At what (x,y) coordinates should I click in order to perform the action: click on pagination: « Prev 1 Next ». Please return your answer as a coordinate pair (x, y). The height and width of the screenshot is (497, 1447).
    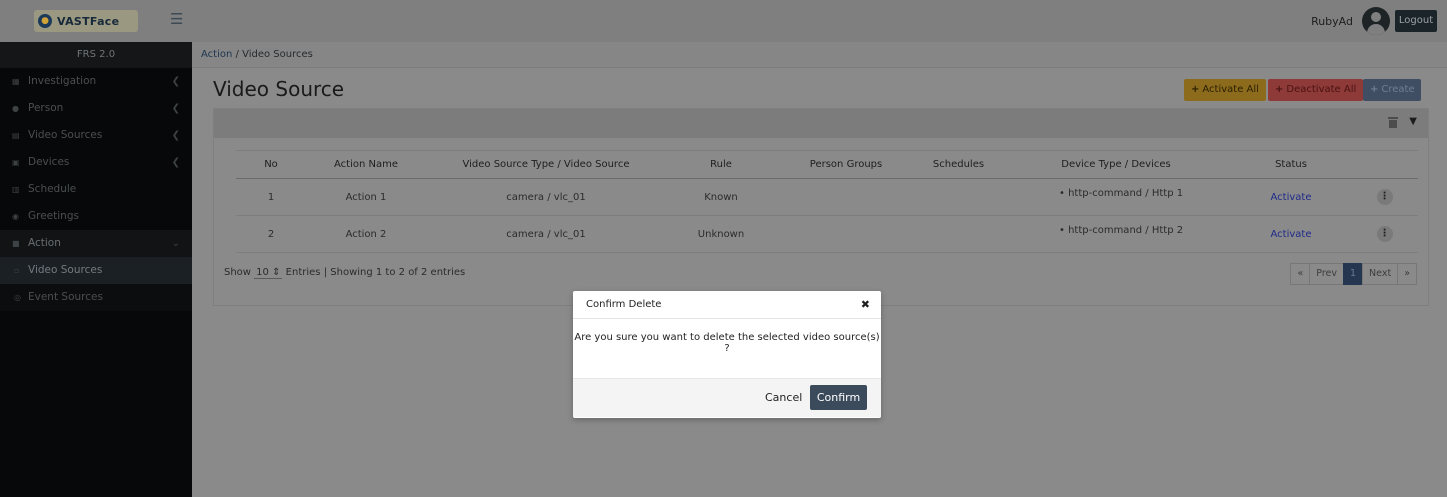
    Looking at the image, I should click on (1353, 274).